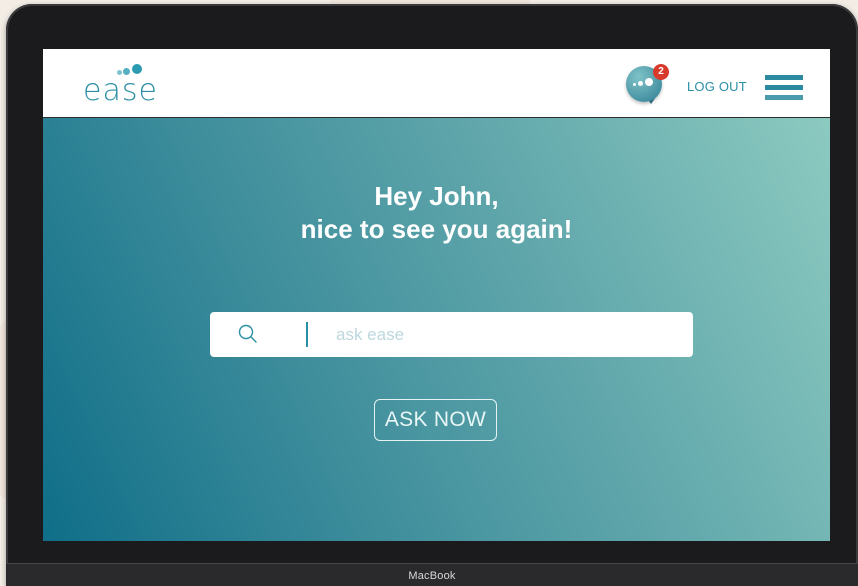 The height and width of the screenshot is (586, 858). What do you see at coordinates (436, 83) in the screenshot?
I see `top-header: ease 2 LOG OUT` at bounding box center [436, 83].